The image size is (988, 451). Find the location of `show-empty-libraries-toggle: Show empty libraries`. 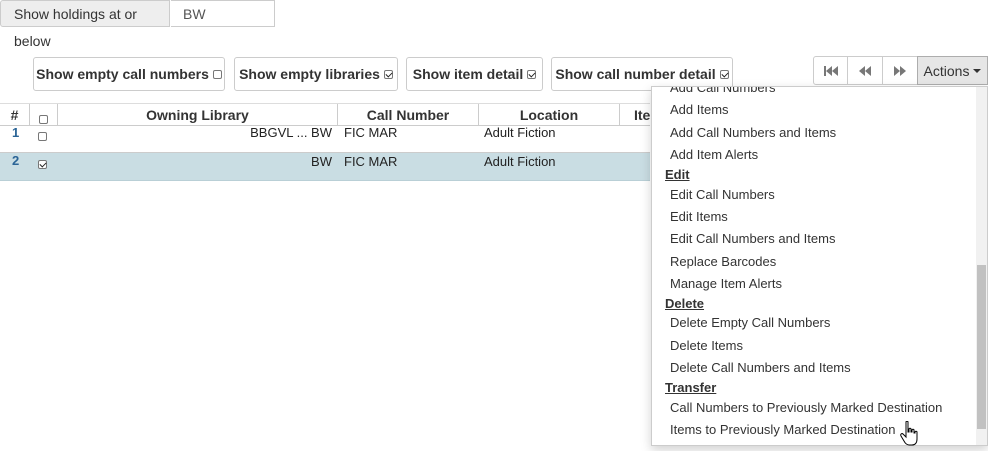

show-empty-libraries-toggle: Show empty libraries is located at coordinates (316, 74).